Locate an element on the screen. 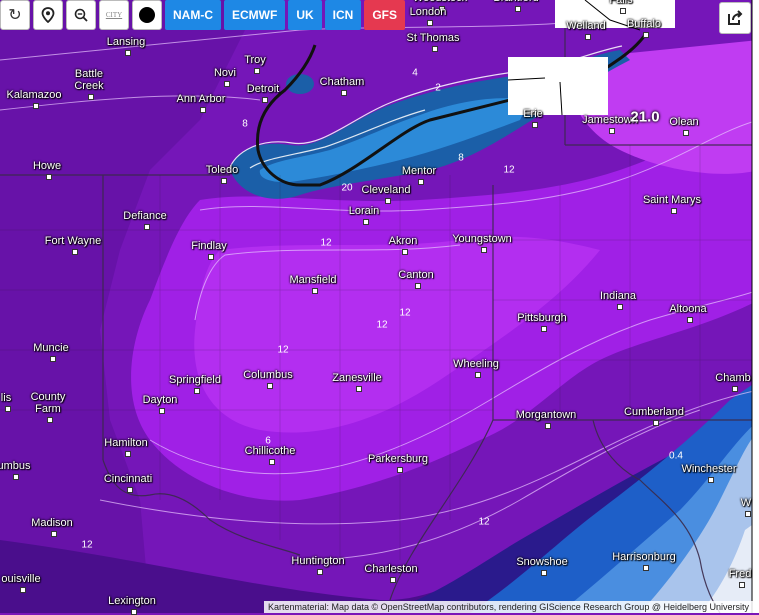 This screenshot has width=759, height=615. dot-toggle-button is located at coordinates (147, 15).